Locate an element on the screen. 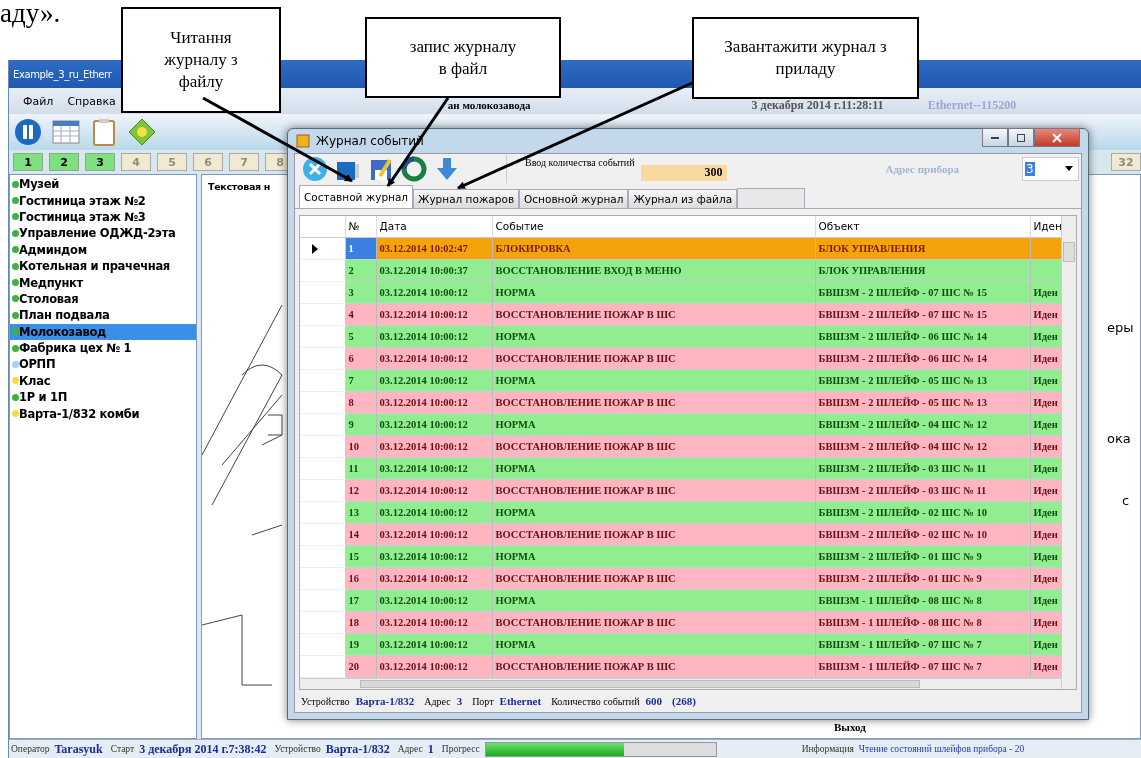  sidebar-item: Варта-1/832 комби is located at coordinates (103, 413).